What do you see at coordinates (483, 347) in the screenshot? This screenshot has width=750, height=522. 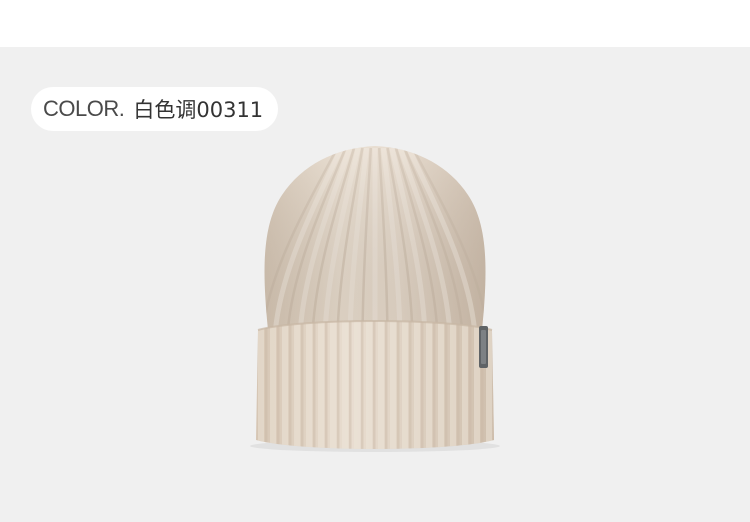 I see `brand-label-tag-icon` at bounding box center [483, 347].